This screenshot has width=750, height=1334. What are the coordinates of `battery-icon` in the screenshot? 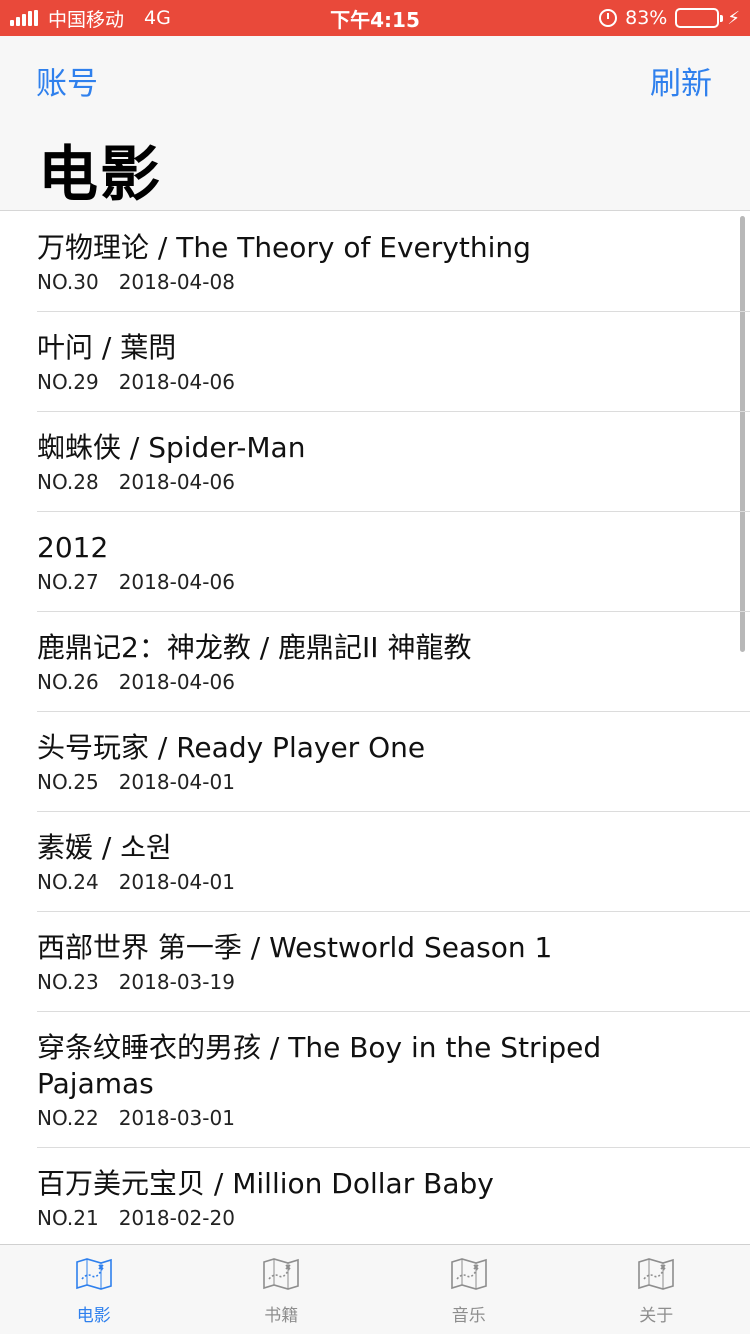 It's located at (699, 18).